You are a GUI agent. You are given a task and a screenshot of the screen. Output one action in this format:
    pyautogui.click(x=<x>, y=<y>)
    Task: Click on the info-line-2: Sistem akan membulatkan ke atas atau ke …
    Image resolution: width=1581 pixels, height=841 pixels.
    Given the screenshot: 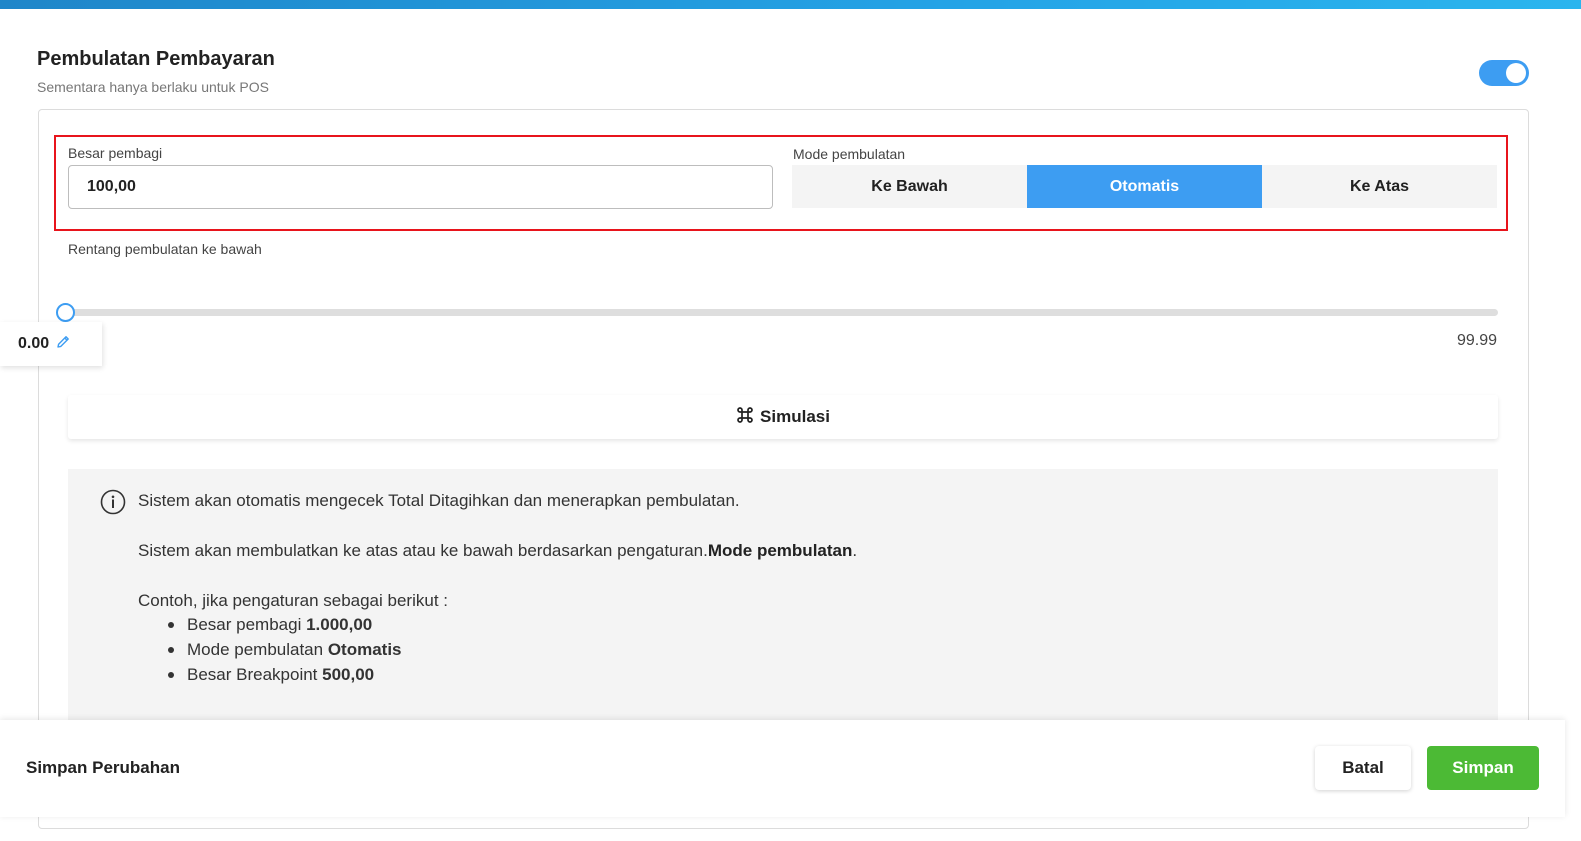 What is the action you would take?
    pyautogui.click(x=498, y=550)
    